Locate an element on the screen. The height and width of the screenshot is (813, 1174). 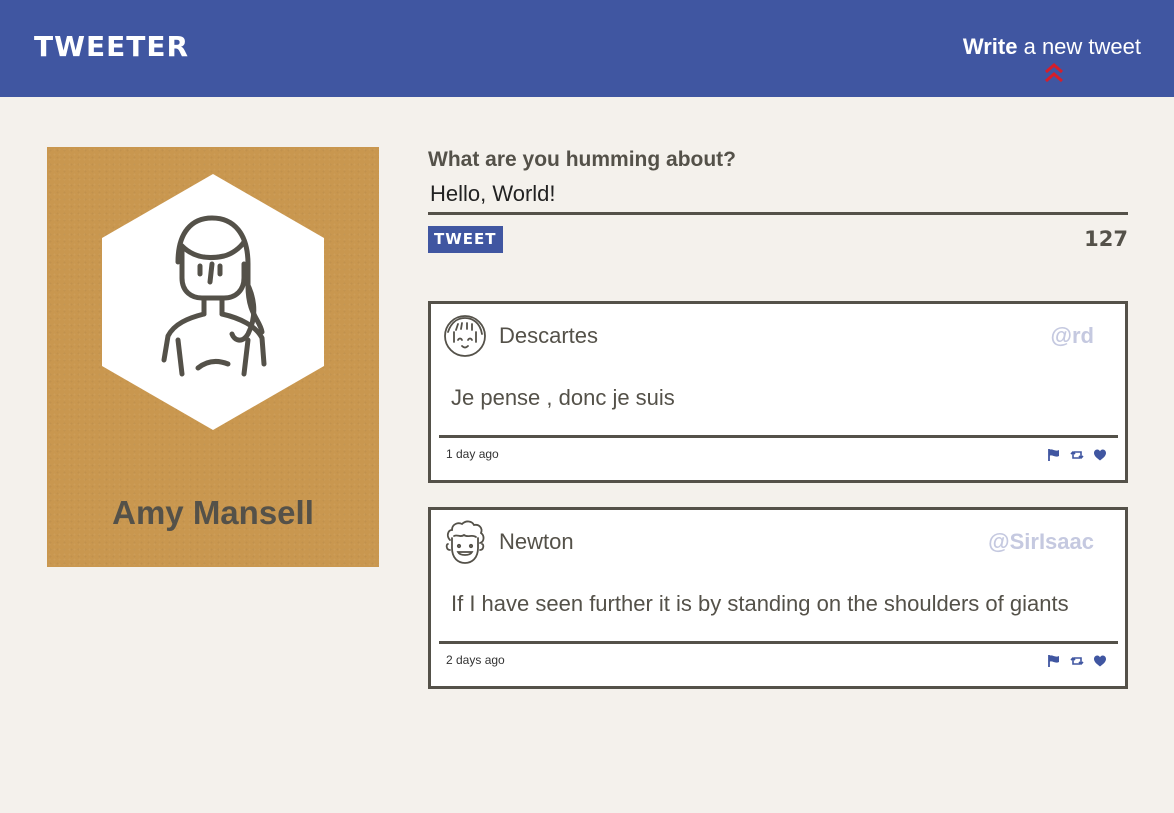
tweet-author-handle: @SirIsaac is located at coordinates (1041, 542).